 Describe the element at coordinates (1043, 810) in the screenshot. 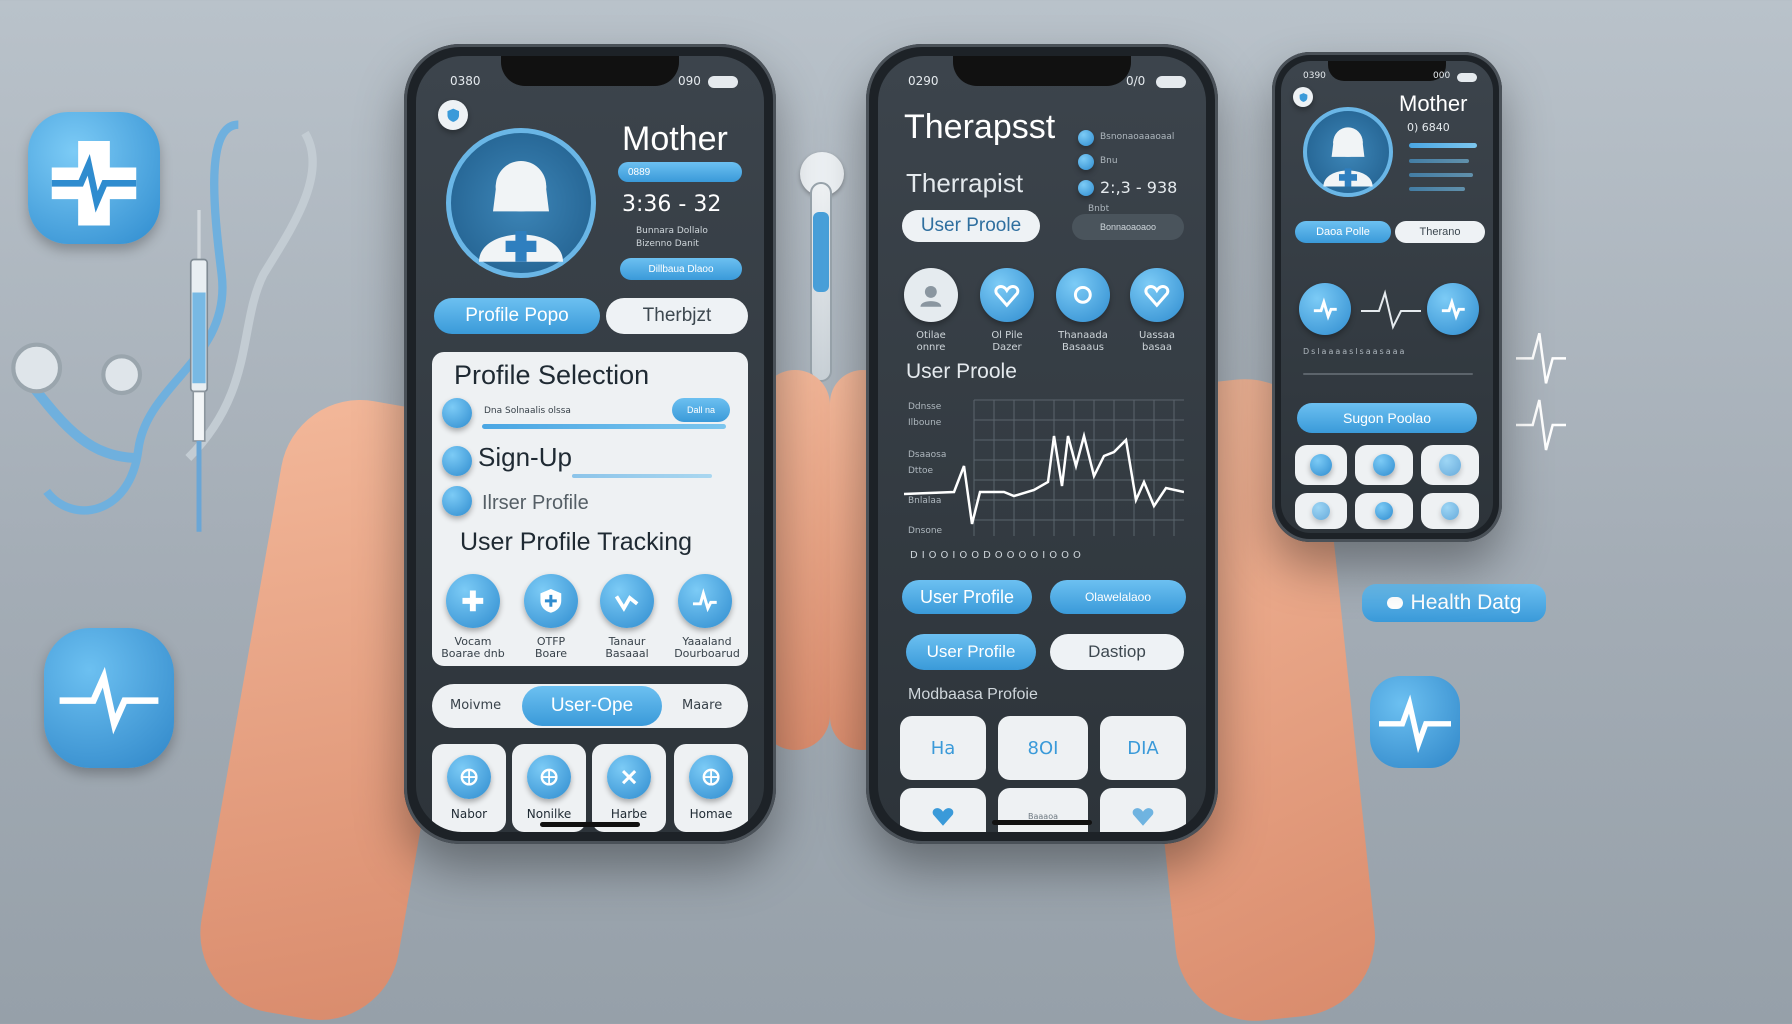

I see `tile-5: Baaaoa` at that location.